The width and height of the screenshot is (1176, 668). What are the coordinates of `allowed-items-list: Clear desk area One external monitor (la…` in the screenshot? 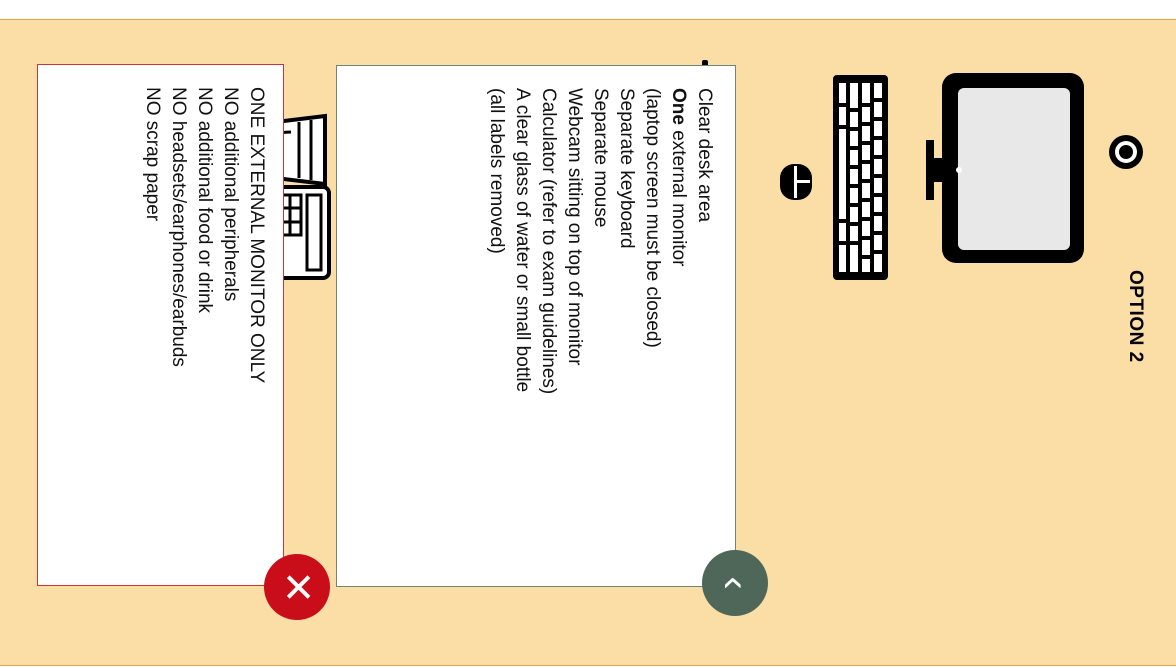 It's located at (600, 328).